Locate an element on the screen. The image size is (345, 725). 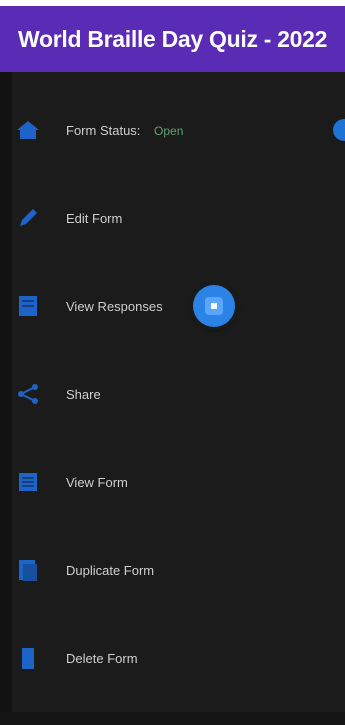
list-icon is located at coordinates (28, 482).